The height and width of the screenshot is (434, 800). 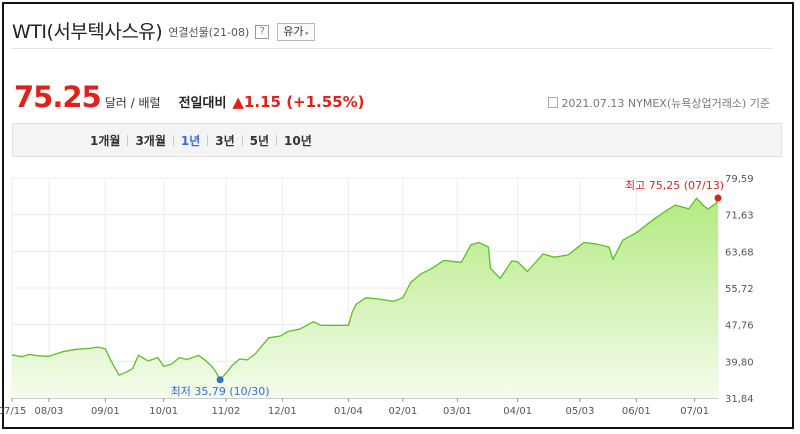 I want to click on x-tick-label: 06/01, so click(x=636, y=411).